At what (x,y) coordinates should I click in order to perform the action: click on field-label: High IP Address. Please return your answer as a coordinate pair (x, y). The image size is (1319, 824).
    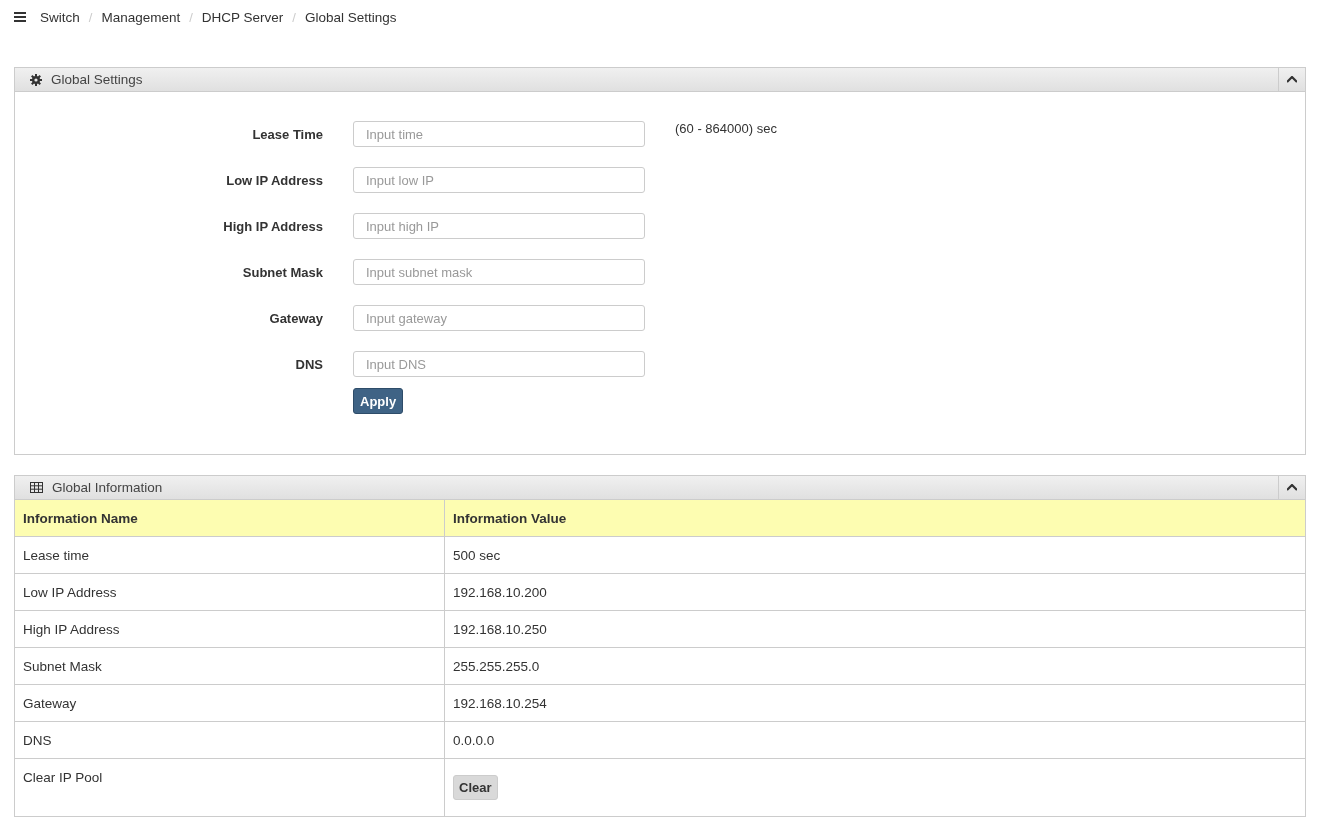
    Looking at the image, I should click on (272, 226).